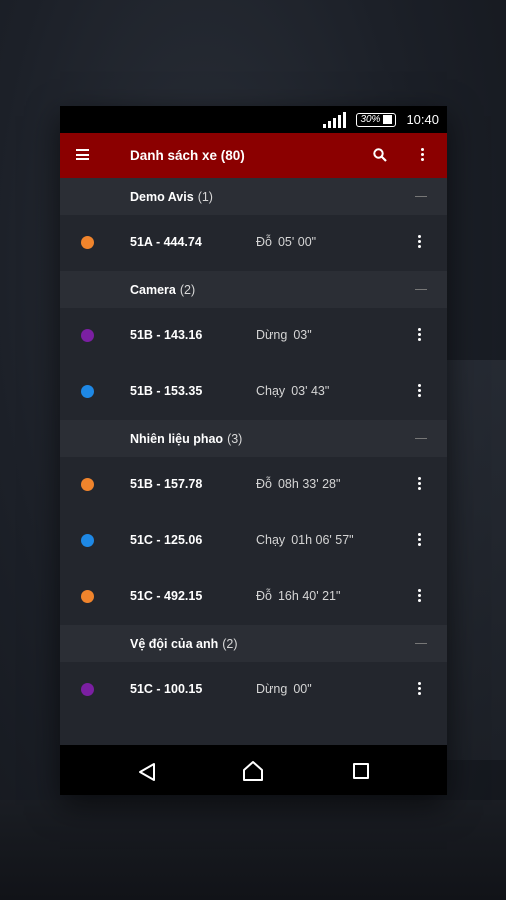 The height and width of the screenshot is (900, 506). What do you see at coordinates (253, 155) in the screenshot?
I see `app-bar: Danh sách xe (80)` at bounding box center [253, 155].